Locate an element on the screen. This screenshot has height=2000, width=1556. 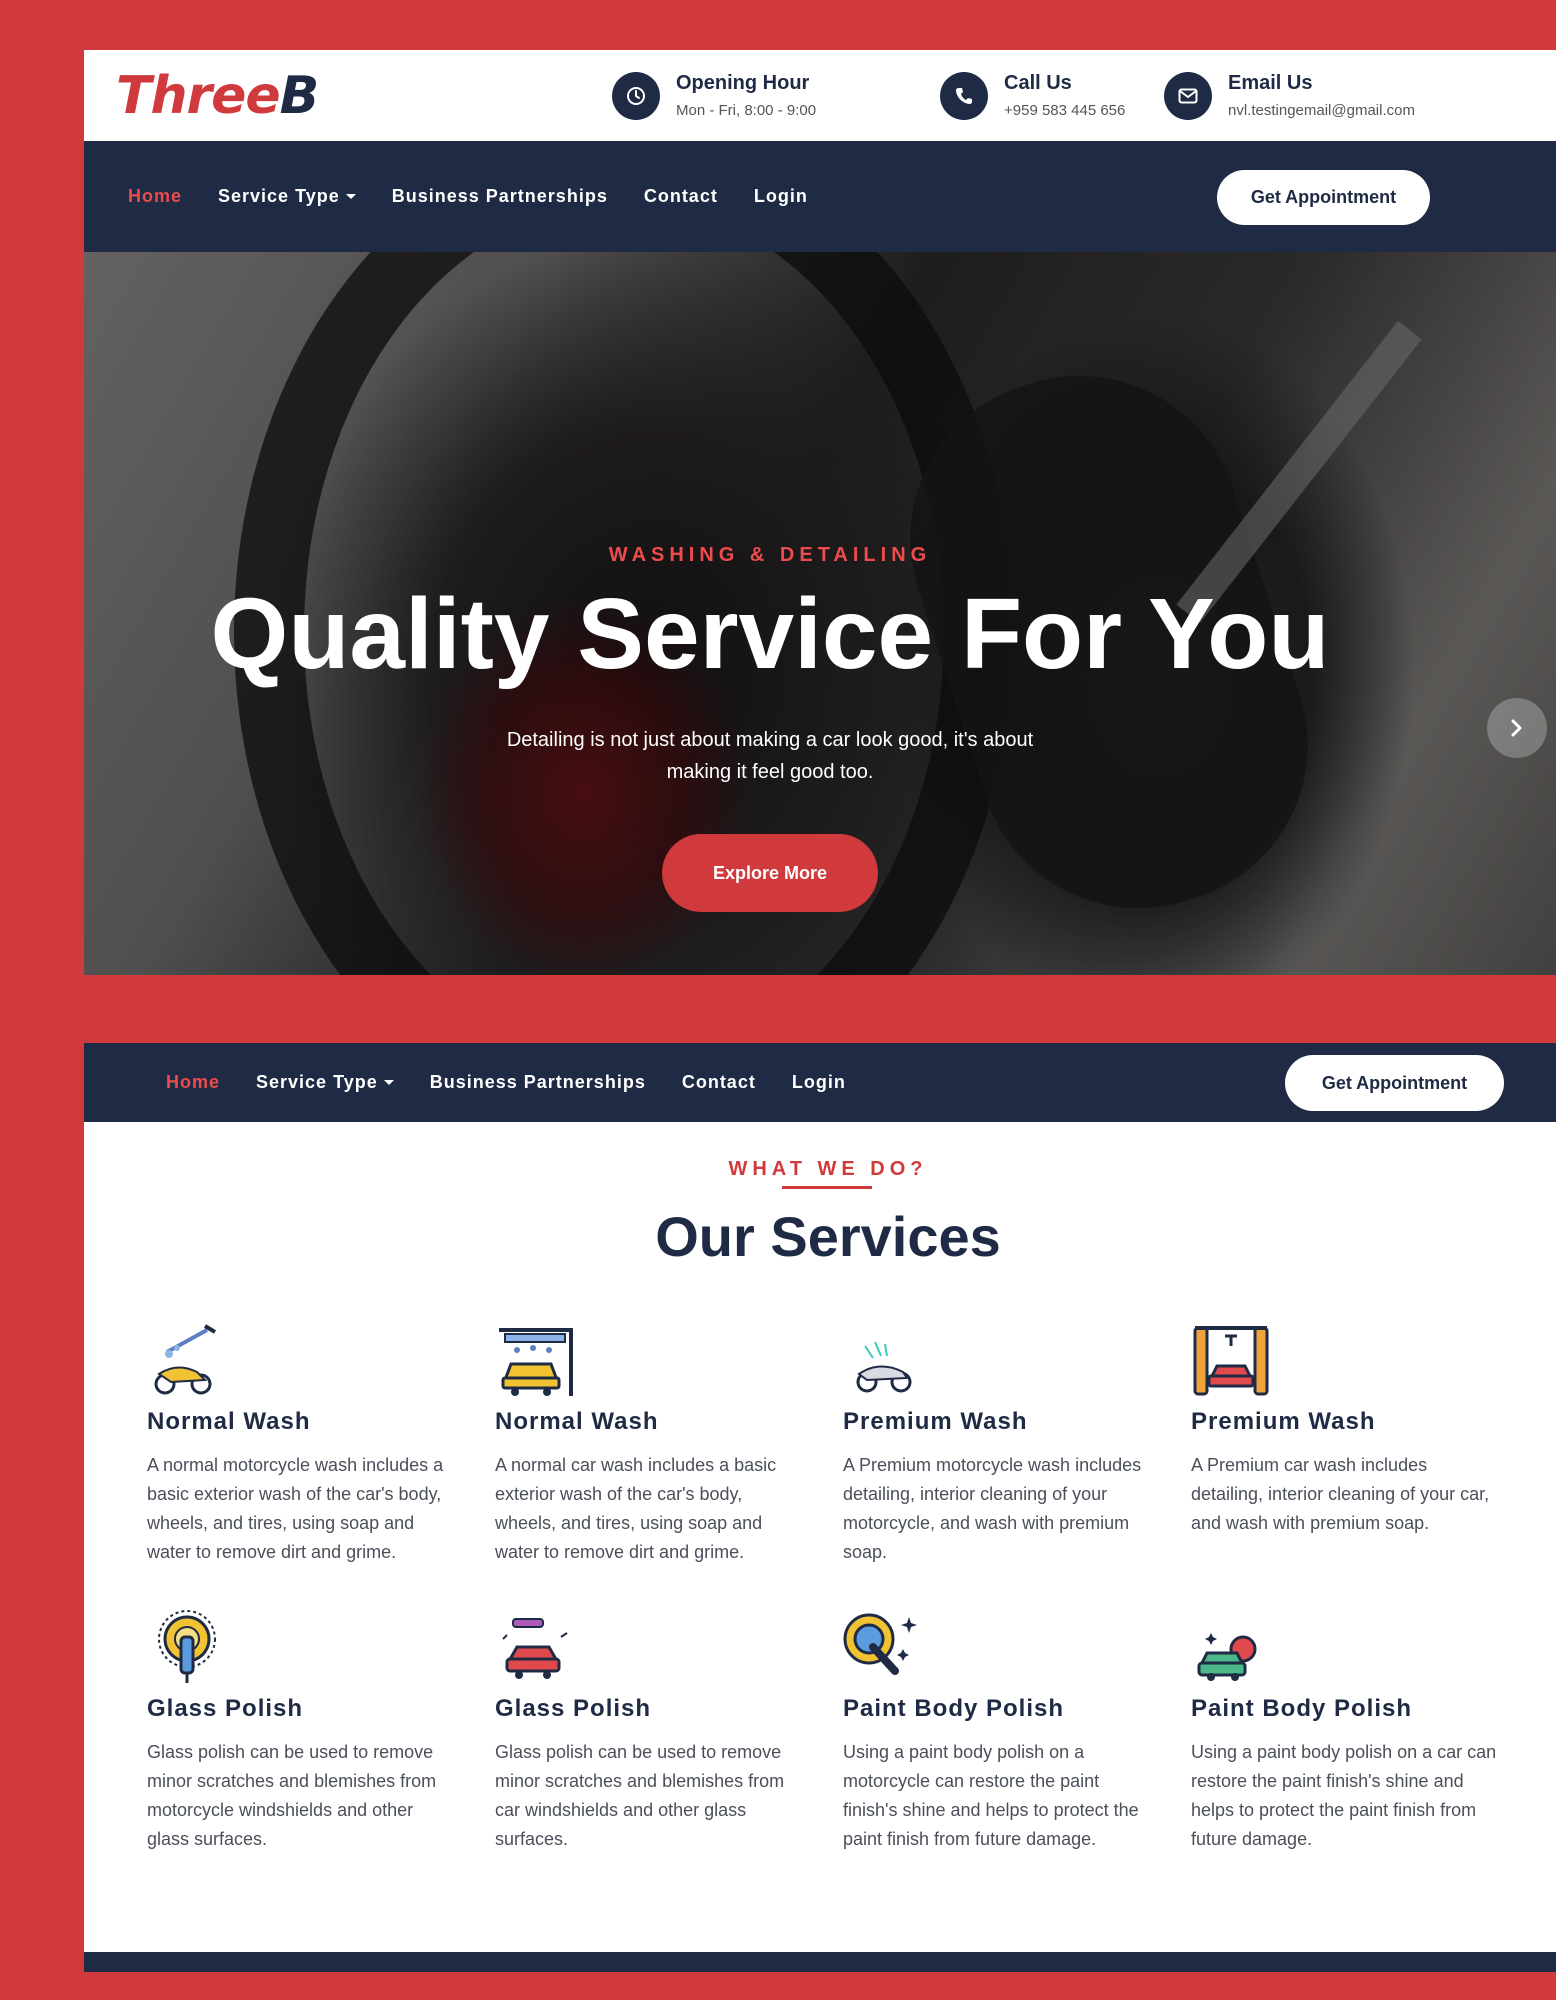
polisher-icon is located at coordinates (880, 1644).